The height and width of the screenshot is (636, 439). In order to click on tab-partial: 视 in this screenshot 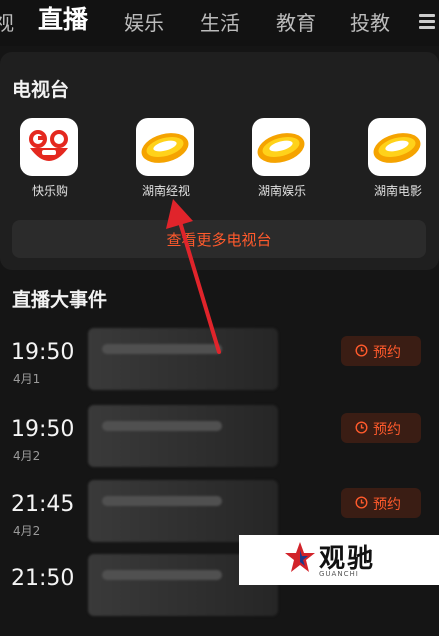, I will do `click(7, 23)`.